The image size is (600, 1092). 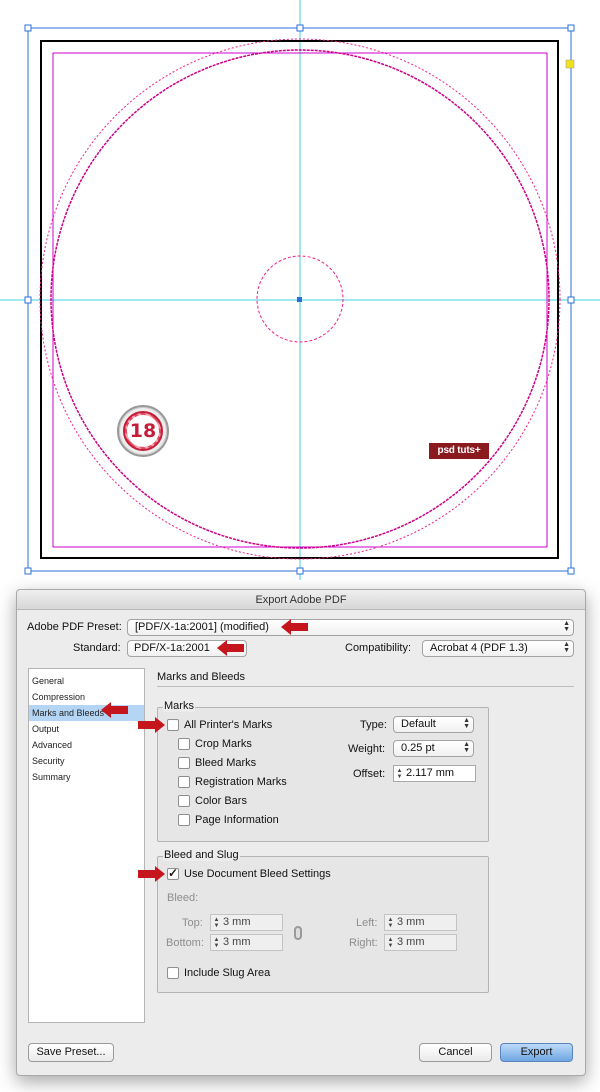 I want to click on compatibility-select: Acrobat 4 (PDF 1.3) ▲ ▼, so click(x=498, y=648).